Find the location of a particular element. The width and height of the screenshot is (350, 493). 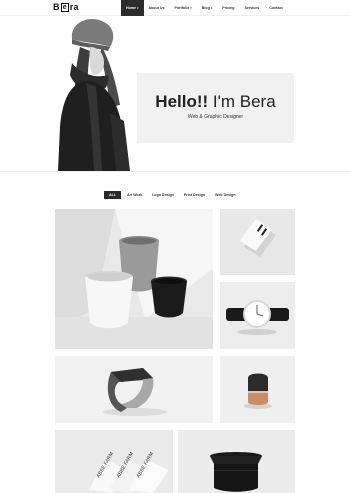

nav-contact-label: Contact is located at coordinates (276, 8).